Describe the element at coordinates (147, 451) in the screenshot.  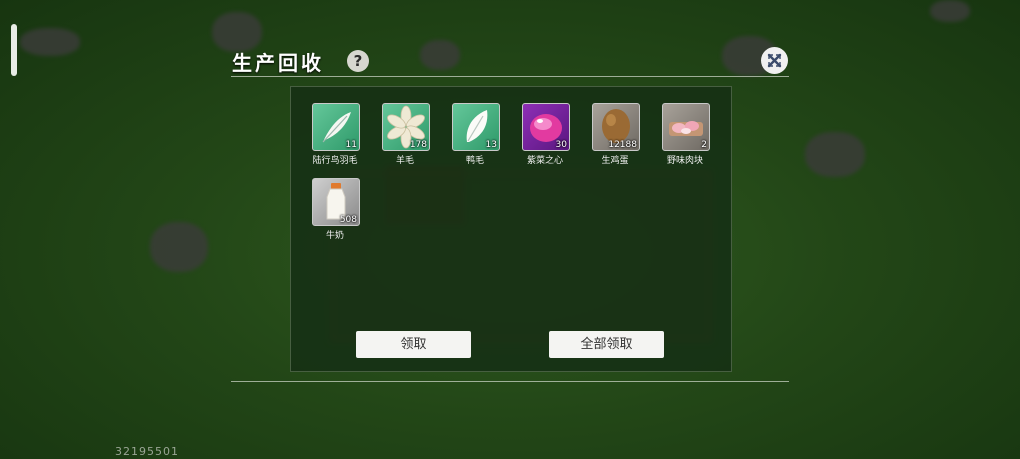
I see `player-id: 32195501` at that location.